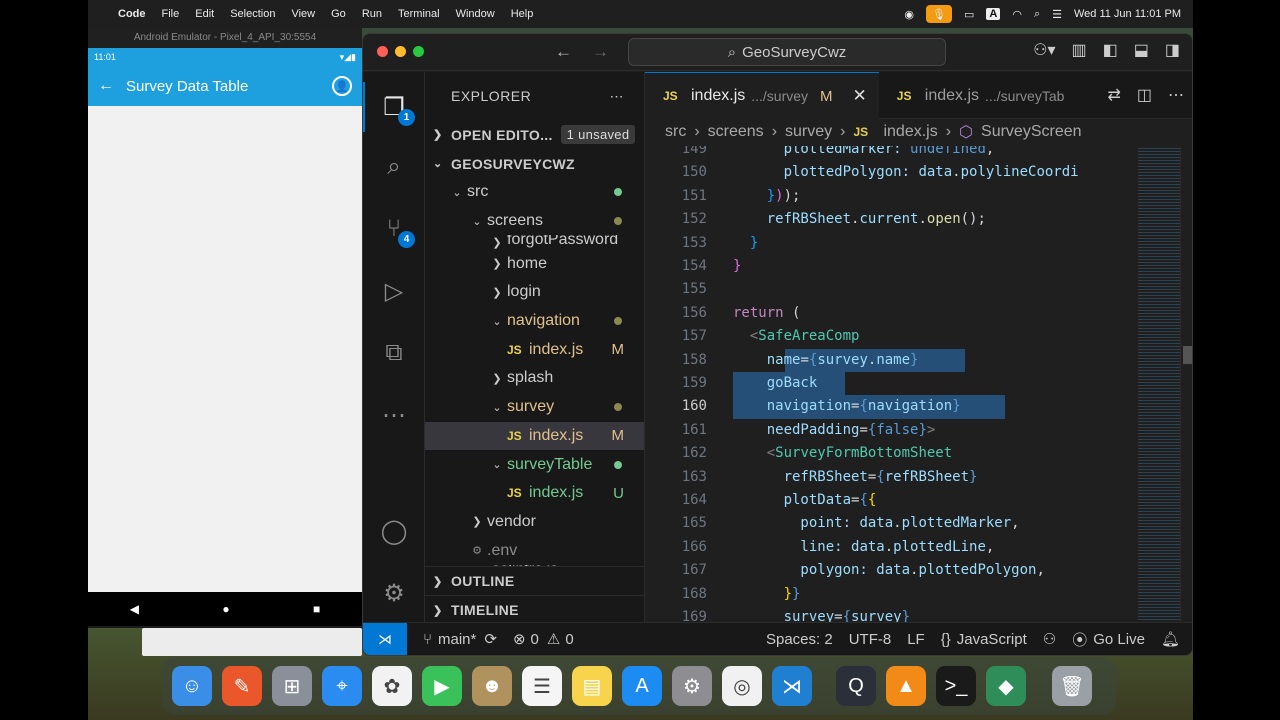  What do you see at coordinates (692, 686) in the screenshot?
I see `settings-icon: ⚙` at bounding box center [692, 686].